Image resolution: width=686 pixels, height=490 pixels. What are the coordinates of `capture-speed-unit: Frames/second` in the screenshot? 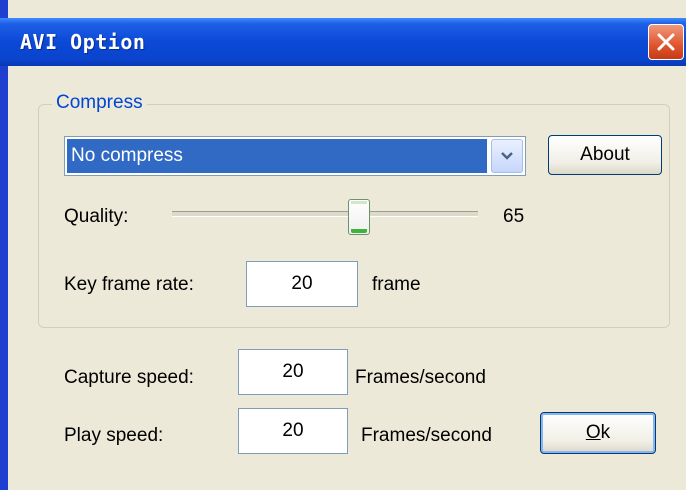 It's located at (420, 377).